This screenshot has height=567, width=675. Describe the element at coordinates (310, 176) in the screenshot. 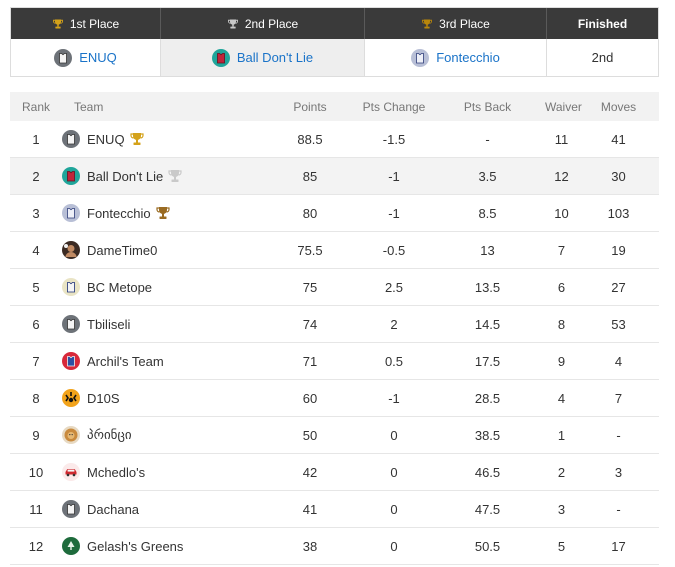

I see `points-cell: 85` at that location.